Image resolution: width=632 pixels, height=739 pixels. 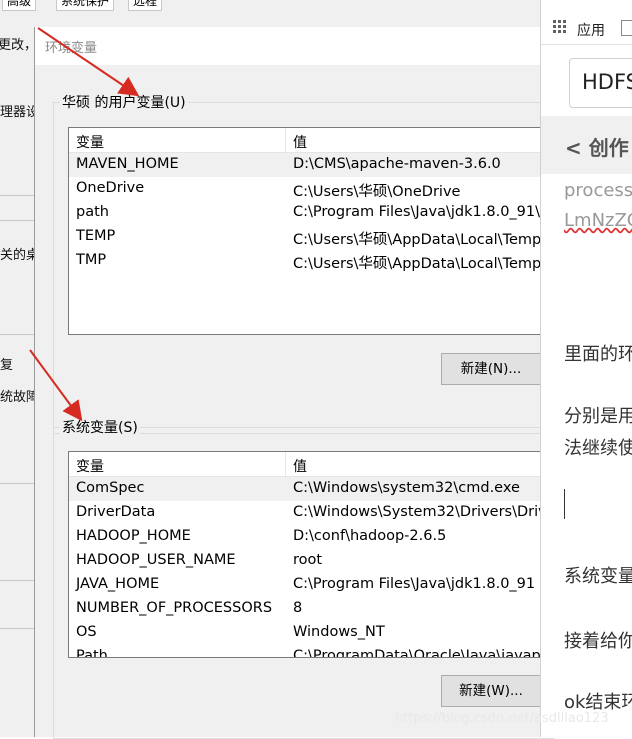 I want to click on breadcrumb-label: < 创作, so click(x=597, y=148).